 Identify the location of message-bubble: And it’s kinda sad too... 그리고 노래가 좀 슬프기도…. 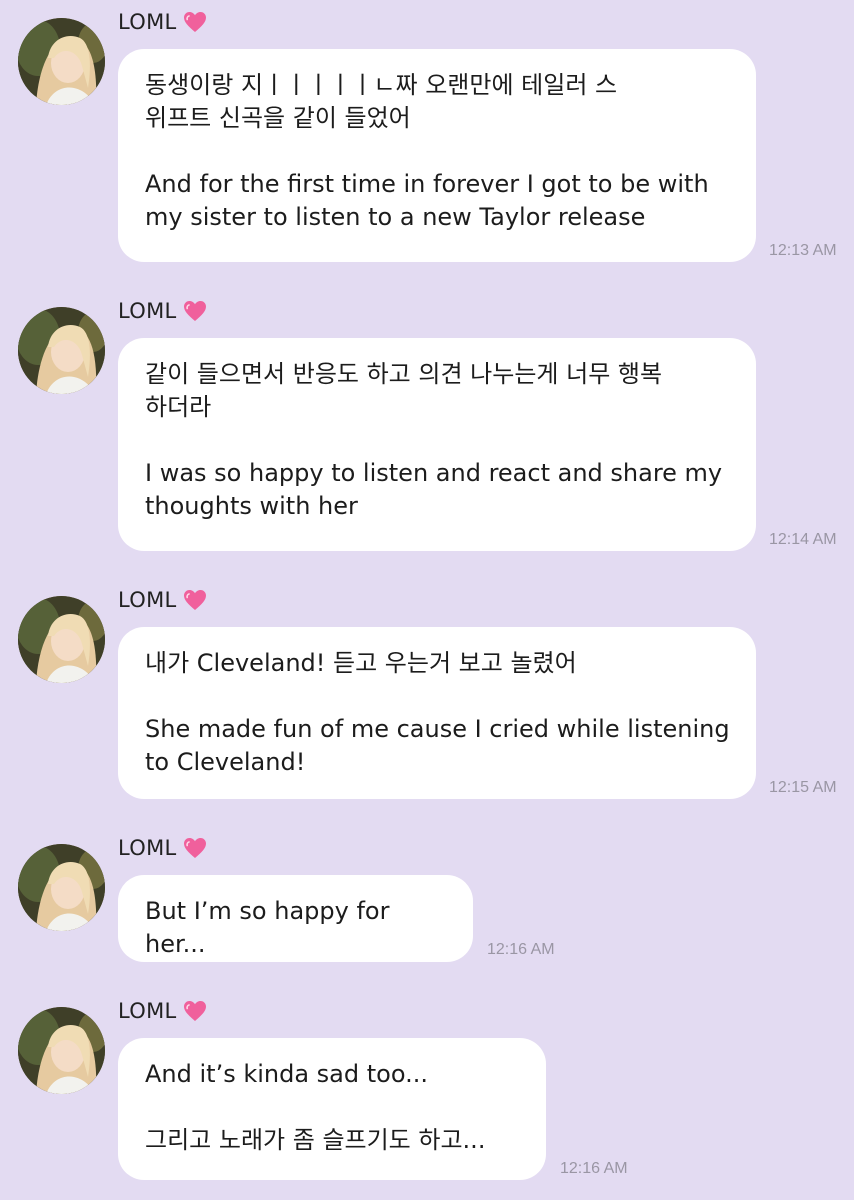
(332, 1109).